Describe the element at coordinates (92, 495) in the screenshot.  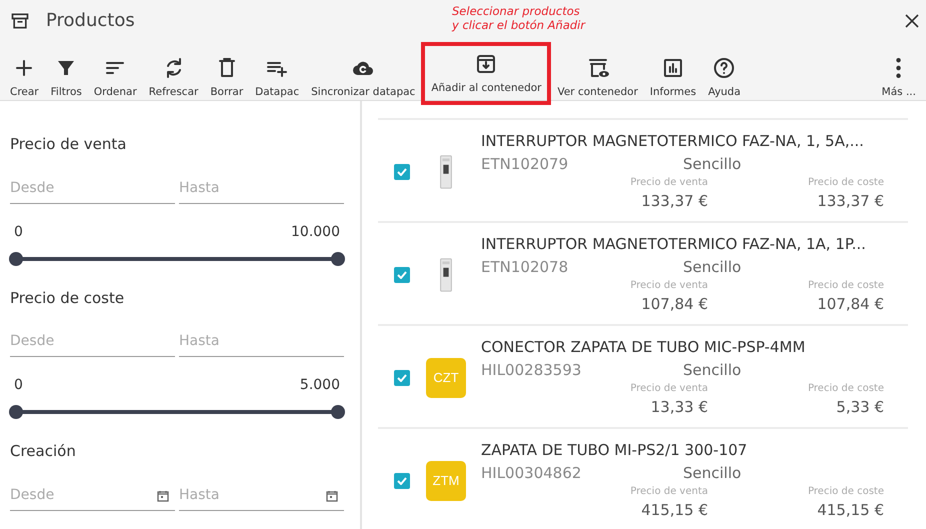
I see `date-field: Desde` at that location.